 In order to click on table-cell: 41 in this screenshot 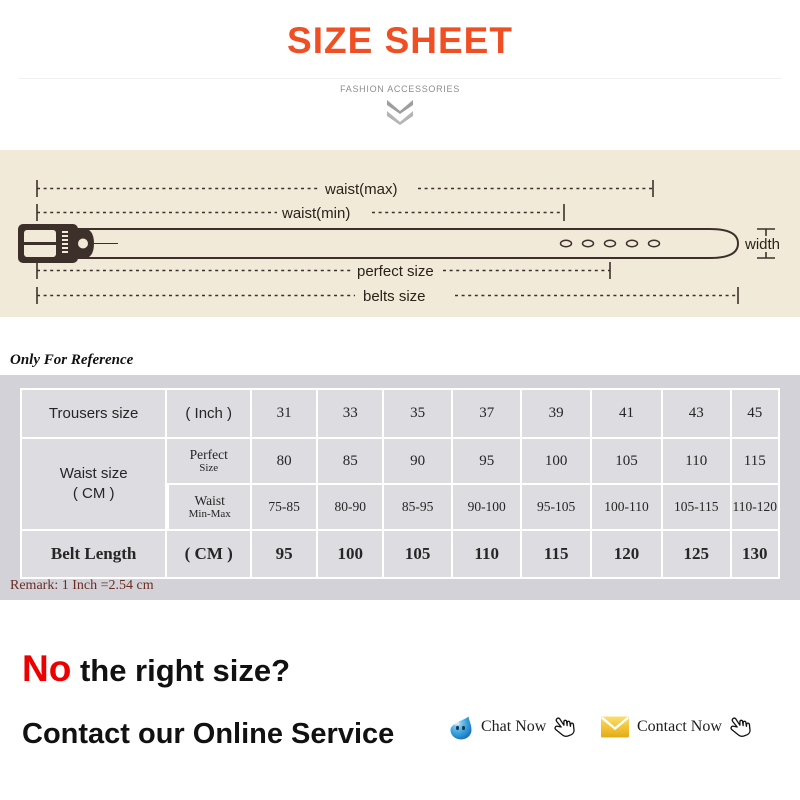, I will do `click(627, 413)`.